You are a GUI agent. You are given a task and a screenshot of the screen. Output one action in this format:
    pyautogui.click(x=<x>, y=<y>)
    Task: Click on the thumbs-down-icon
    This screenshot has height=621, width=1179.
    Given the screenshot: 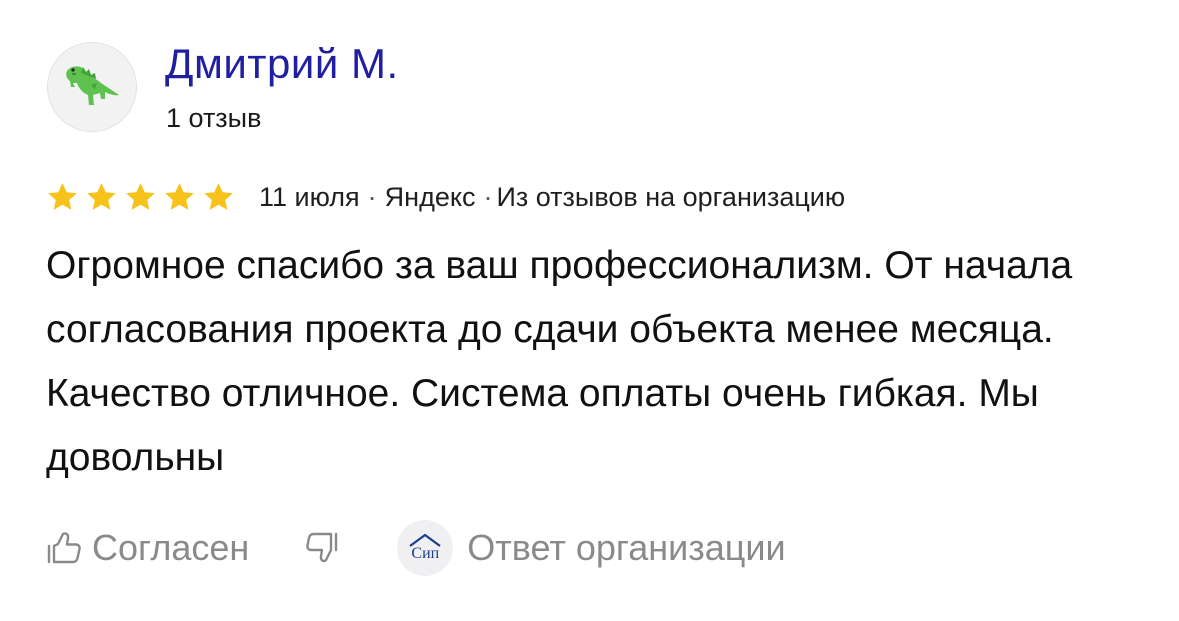 What is the action you would take?
    pyautogui.click(x=322, y=547)
    